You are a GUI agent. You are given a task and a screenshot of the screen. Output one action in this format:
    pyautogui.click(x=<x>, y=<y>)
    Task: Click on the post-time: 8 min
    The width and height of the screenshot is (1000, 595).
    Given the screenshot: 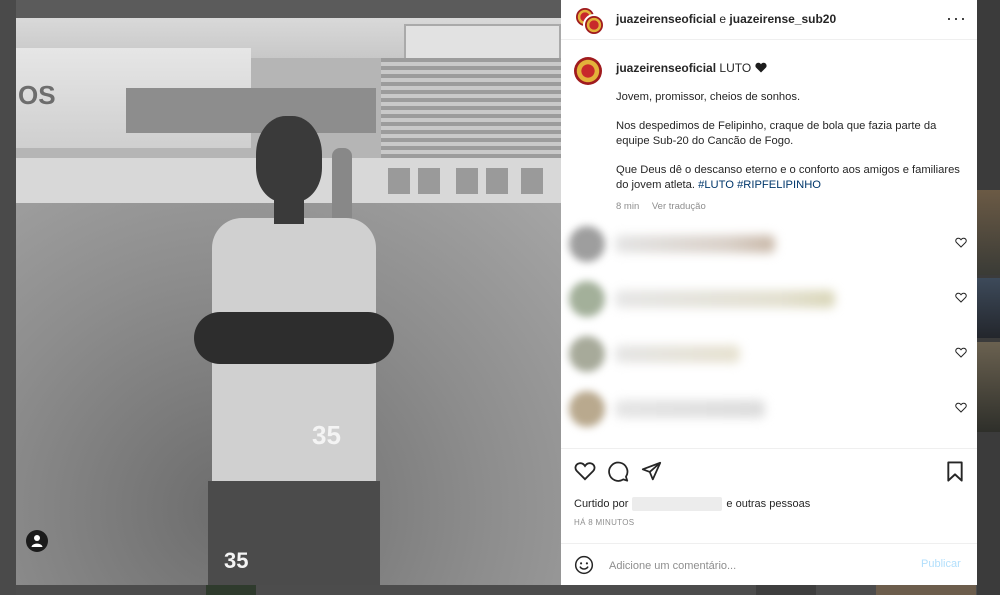 What is the action you would take?
    pyautogui.click(x=628, y=206)
    